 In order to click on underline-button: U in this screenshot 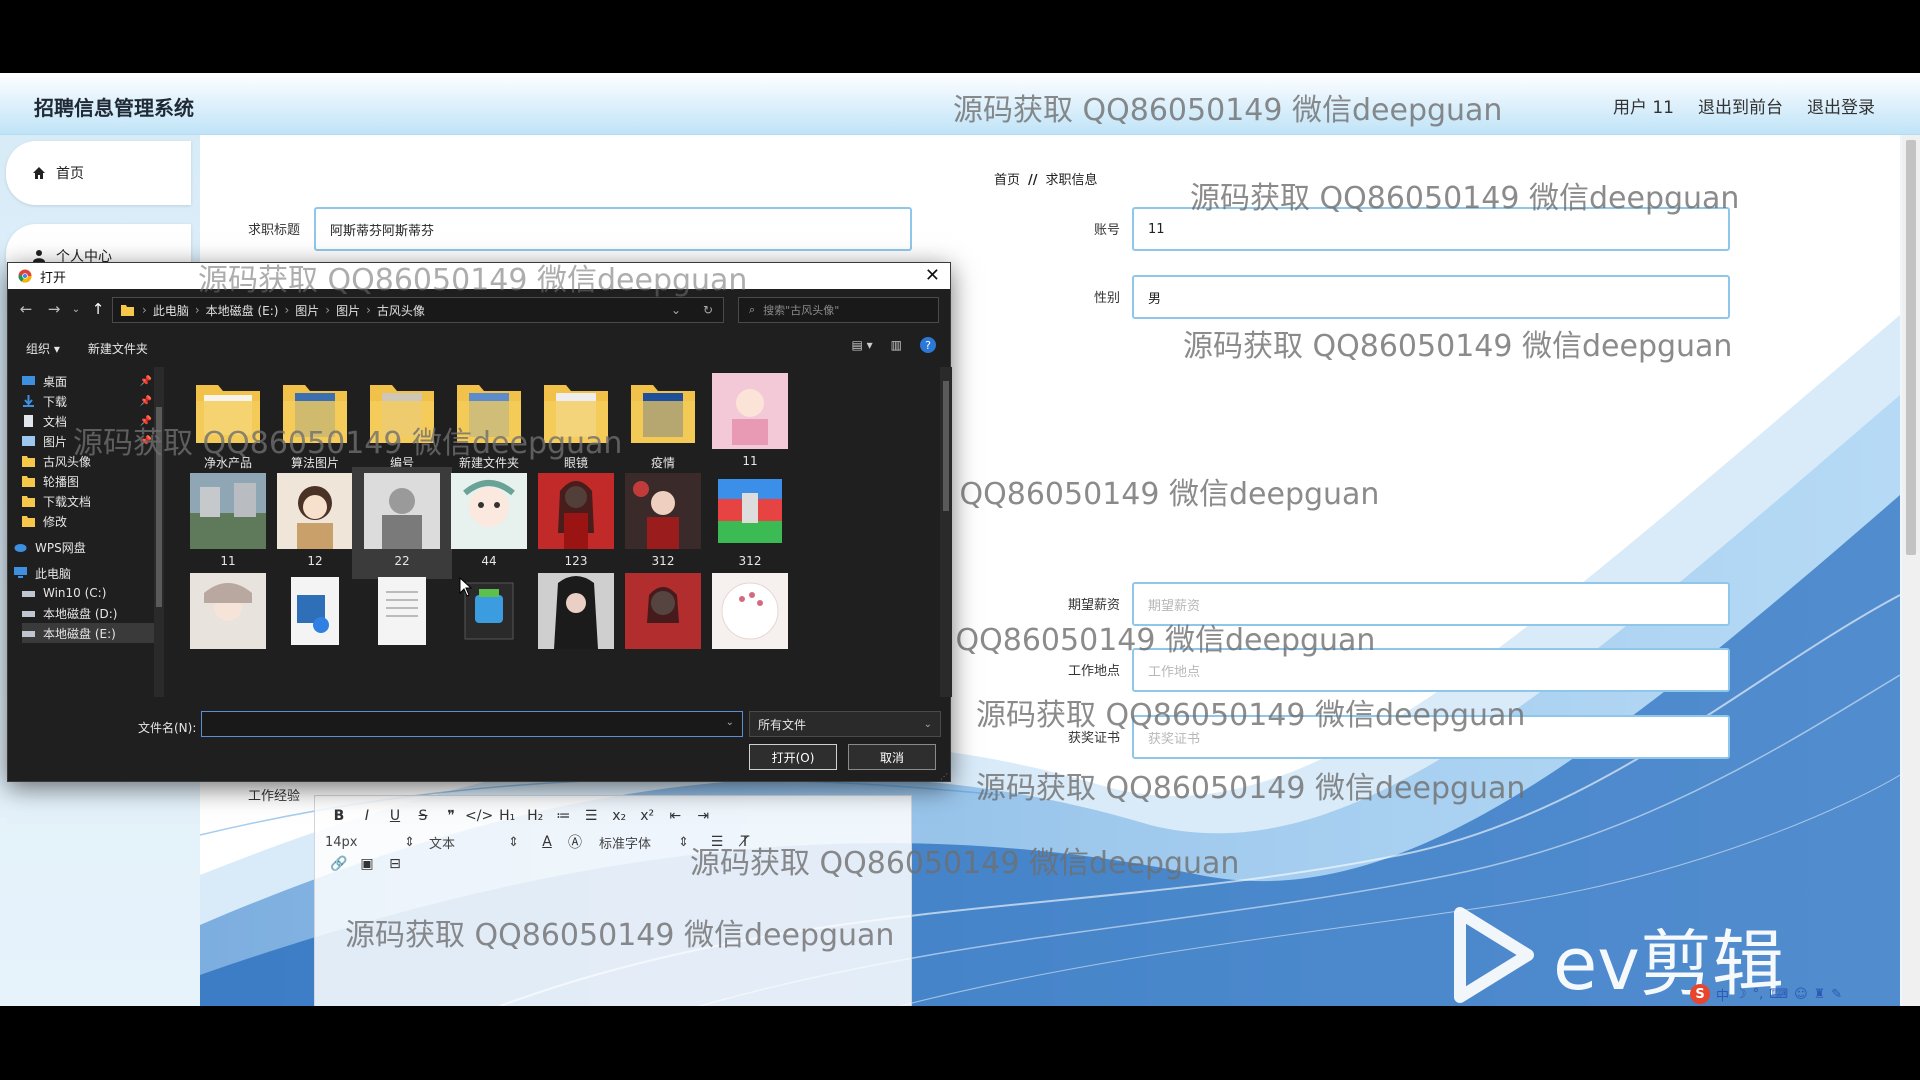, I will do `click(395, 816)`.